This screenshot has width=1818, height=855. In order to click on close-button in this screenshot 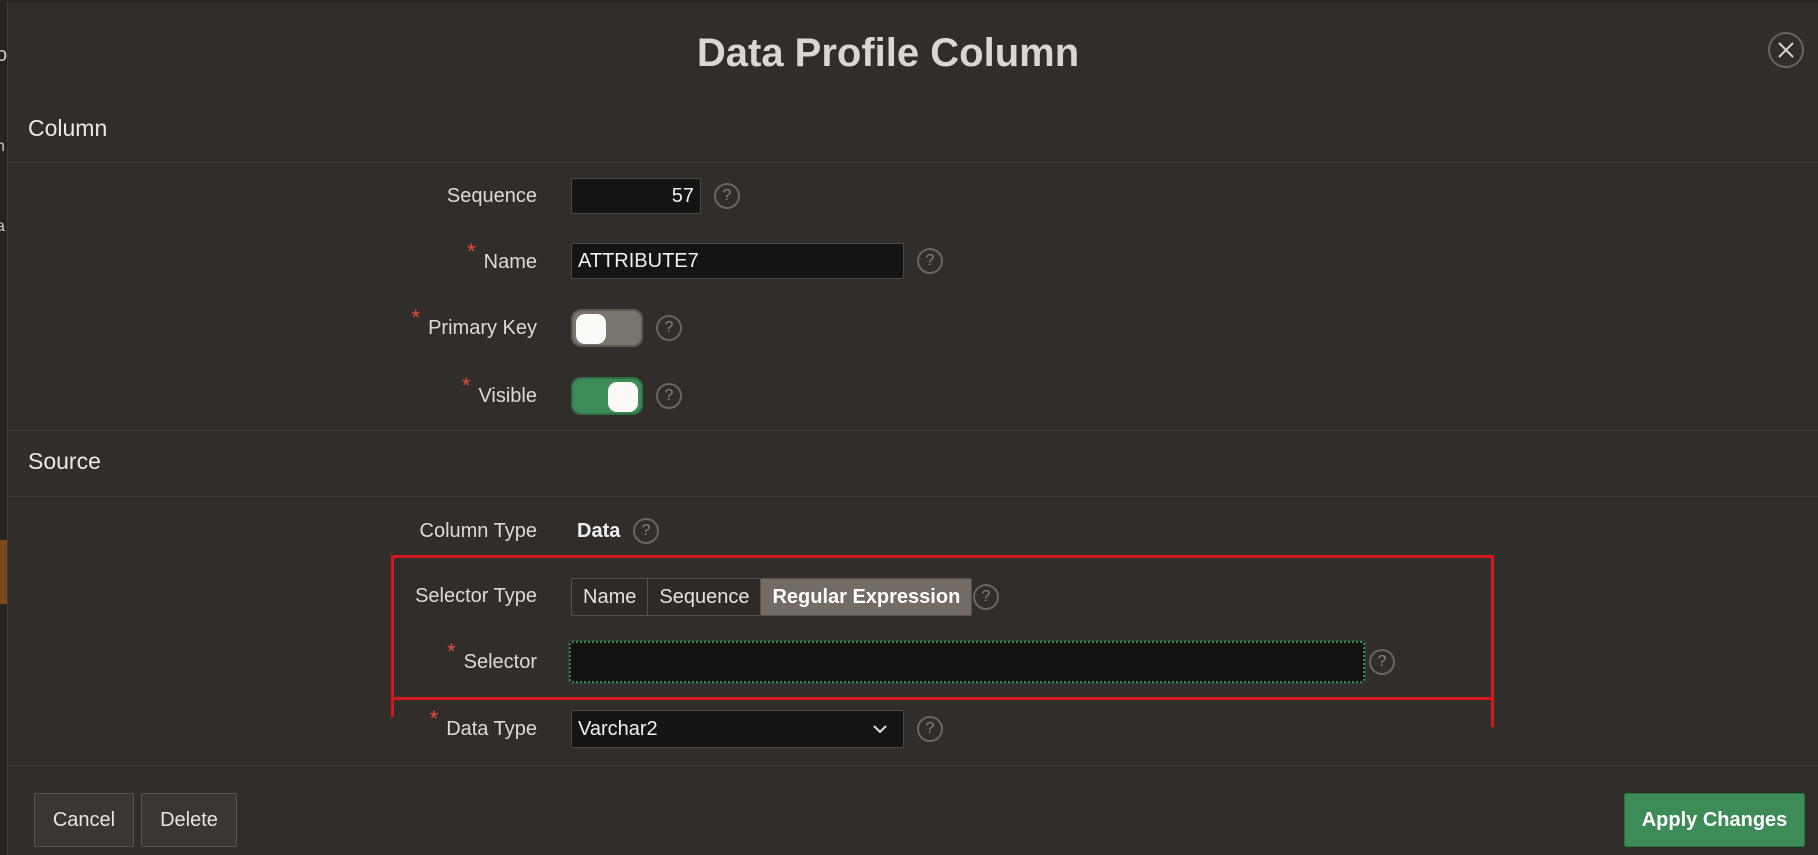, I will do `click(1786, 50)`.